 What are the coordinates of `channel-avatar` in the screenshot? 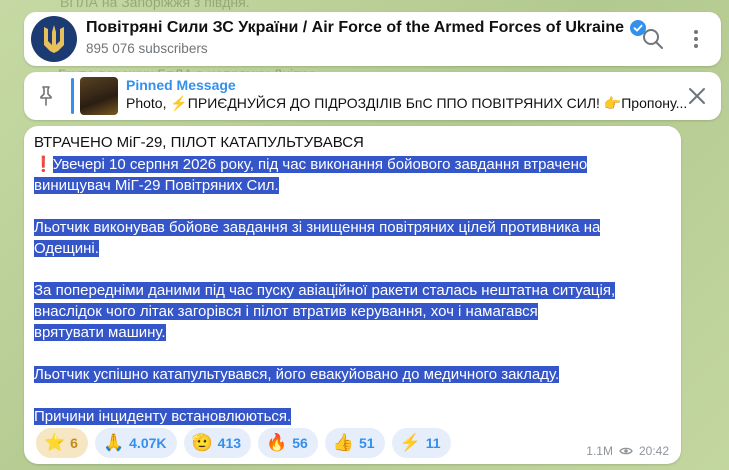 It's located at (54, 39).